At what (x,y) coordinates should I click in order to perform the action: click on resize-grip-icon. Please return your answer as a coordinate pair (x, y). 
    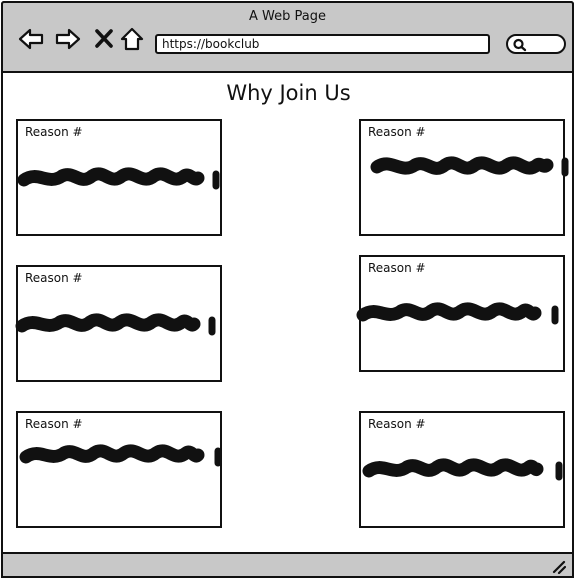
    Looking at the image, I should click on (558, 566).